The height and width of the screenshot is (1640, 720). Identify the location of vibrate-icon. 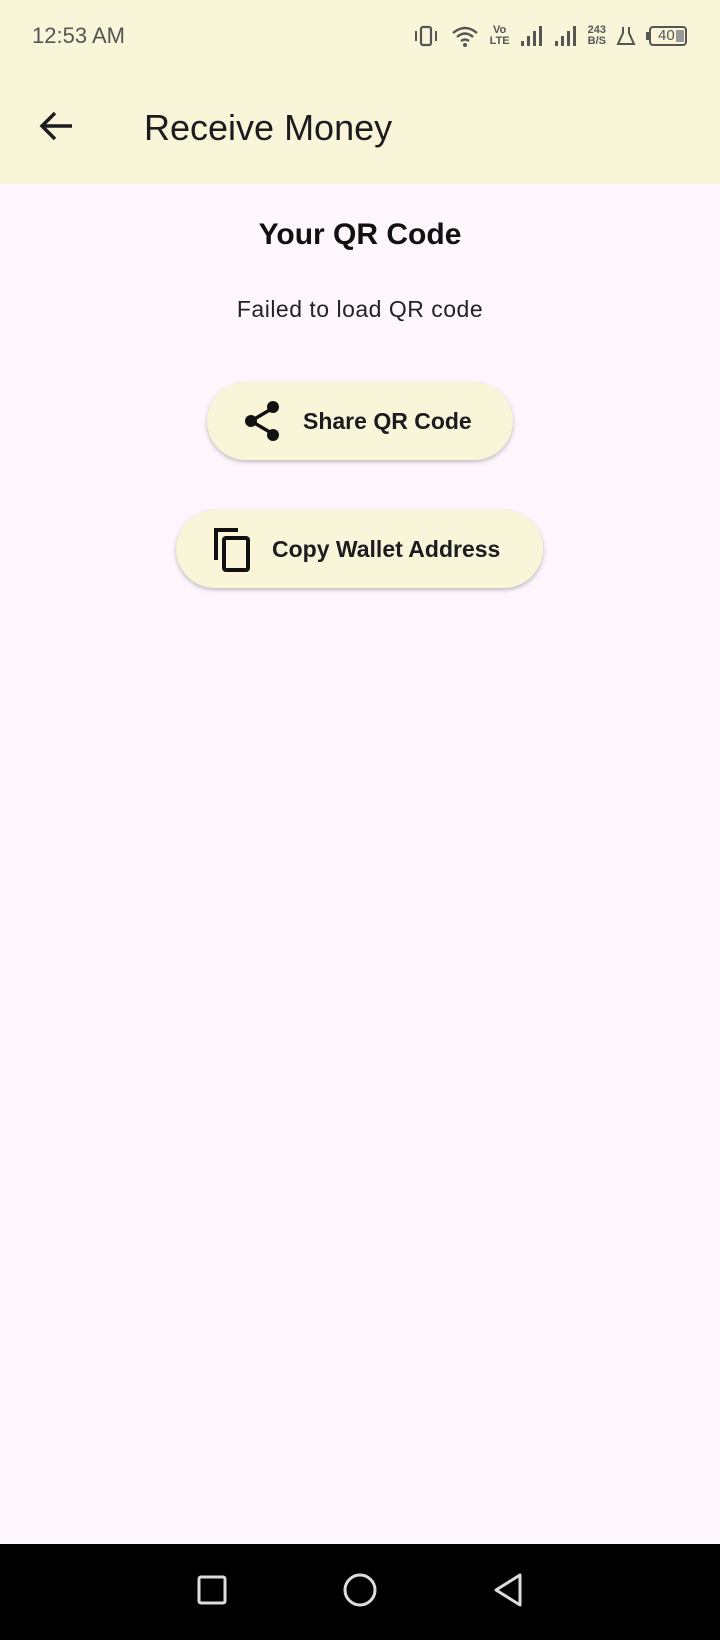
(426, 36).